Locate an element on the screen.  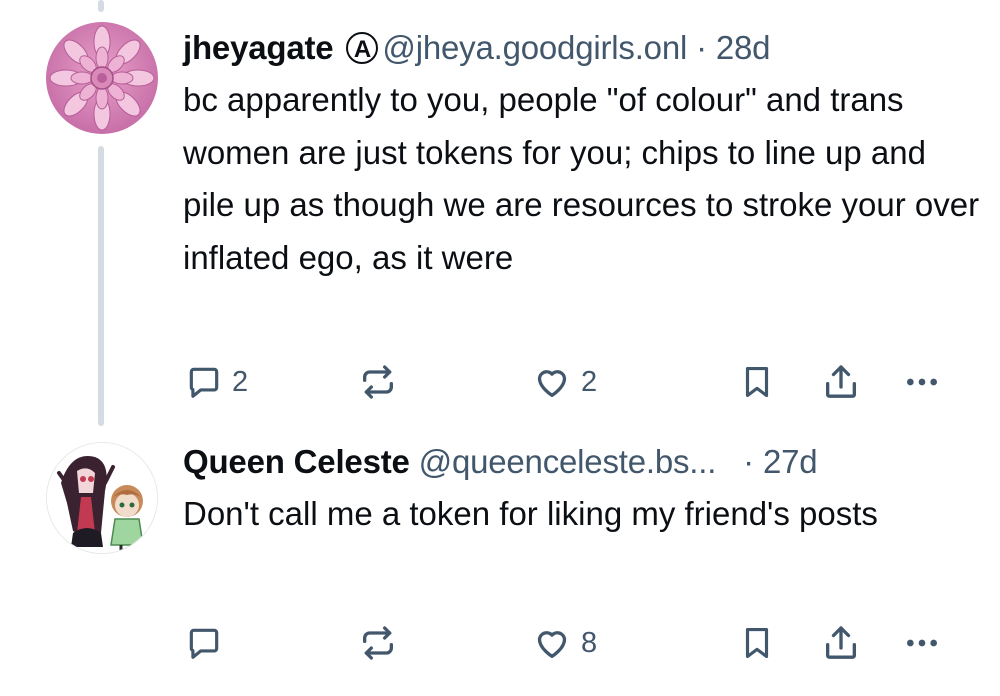
display-name: Queen Celeste is located at coordinates (296, 461).